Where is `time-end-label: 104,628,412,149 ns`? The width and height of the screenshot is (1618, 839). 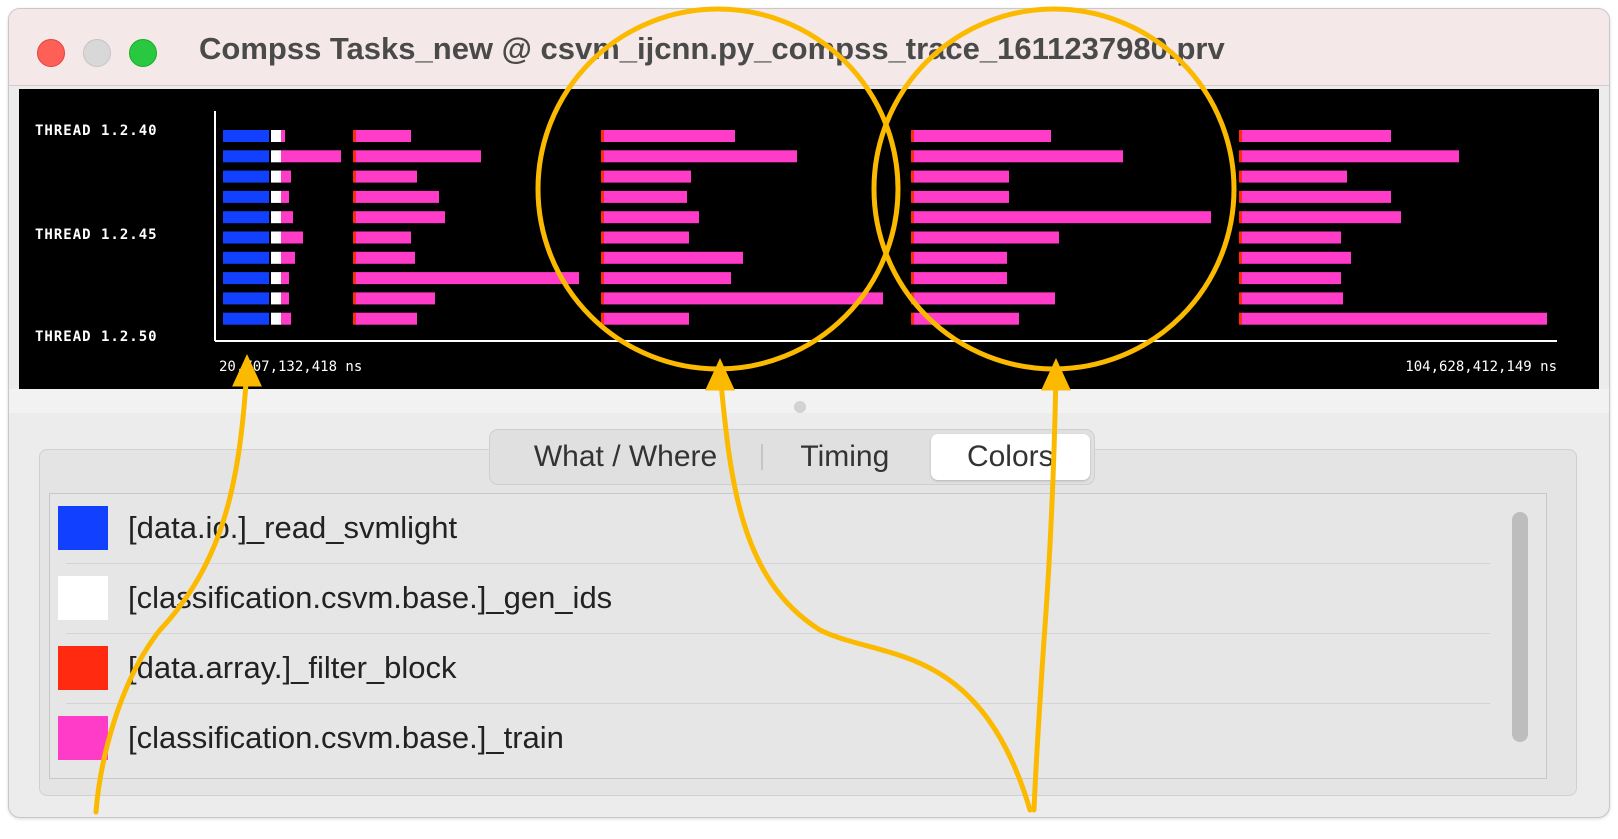
time-end-label: 104,628,412,149 ns is located at coordinates (1481, 367).